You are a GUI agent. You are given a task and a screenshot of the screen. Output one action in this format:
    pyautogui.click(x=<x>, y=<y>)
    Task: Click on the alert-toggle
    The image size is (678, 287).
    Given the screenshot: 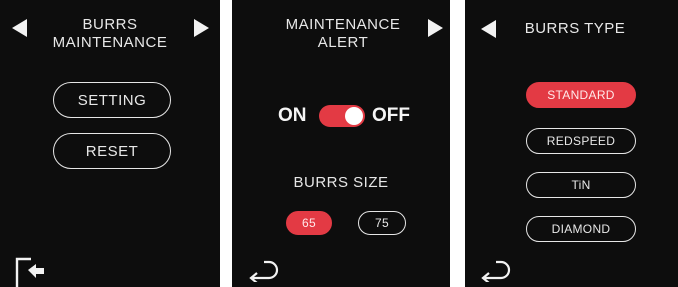 What is the action you would take?
    pyautogui.click(x=342, y=116)
    